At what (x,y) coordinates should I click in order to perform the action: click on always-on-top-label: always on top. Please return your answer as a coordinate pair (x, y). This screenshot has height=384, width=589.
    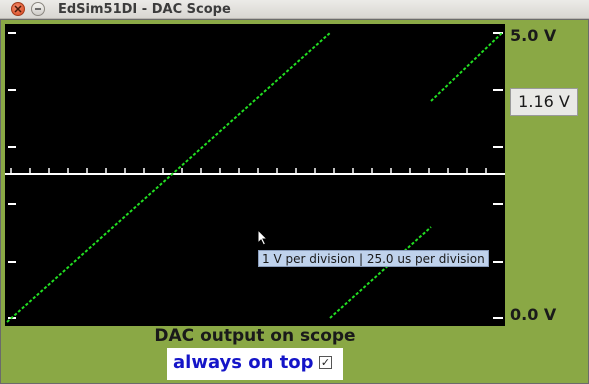
    Looking at the image, I should click on (243, 362).